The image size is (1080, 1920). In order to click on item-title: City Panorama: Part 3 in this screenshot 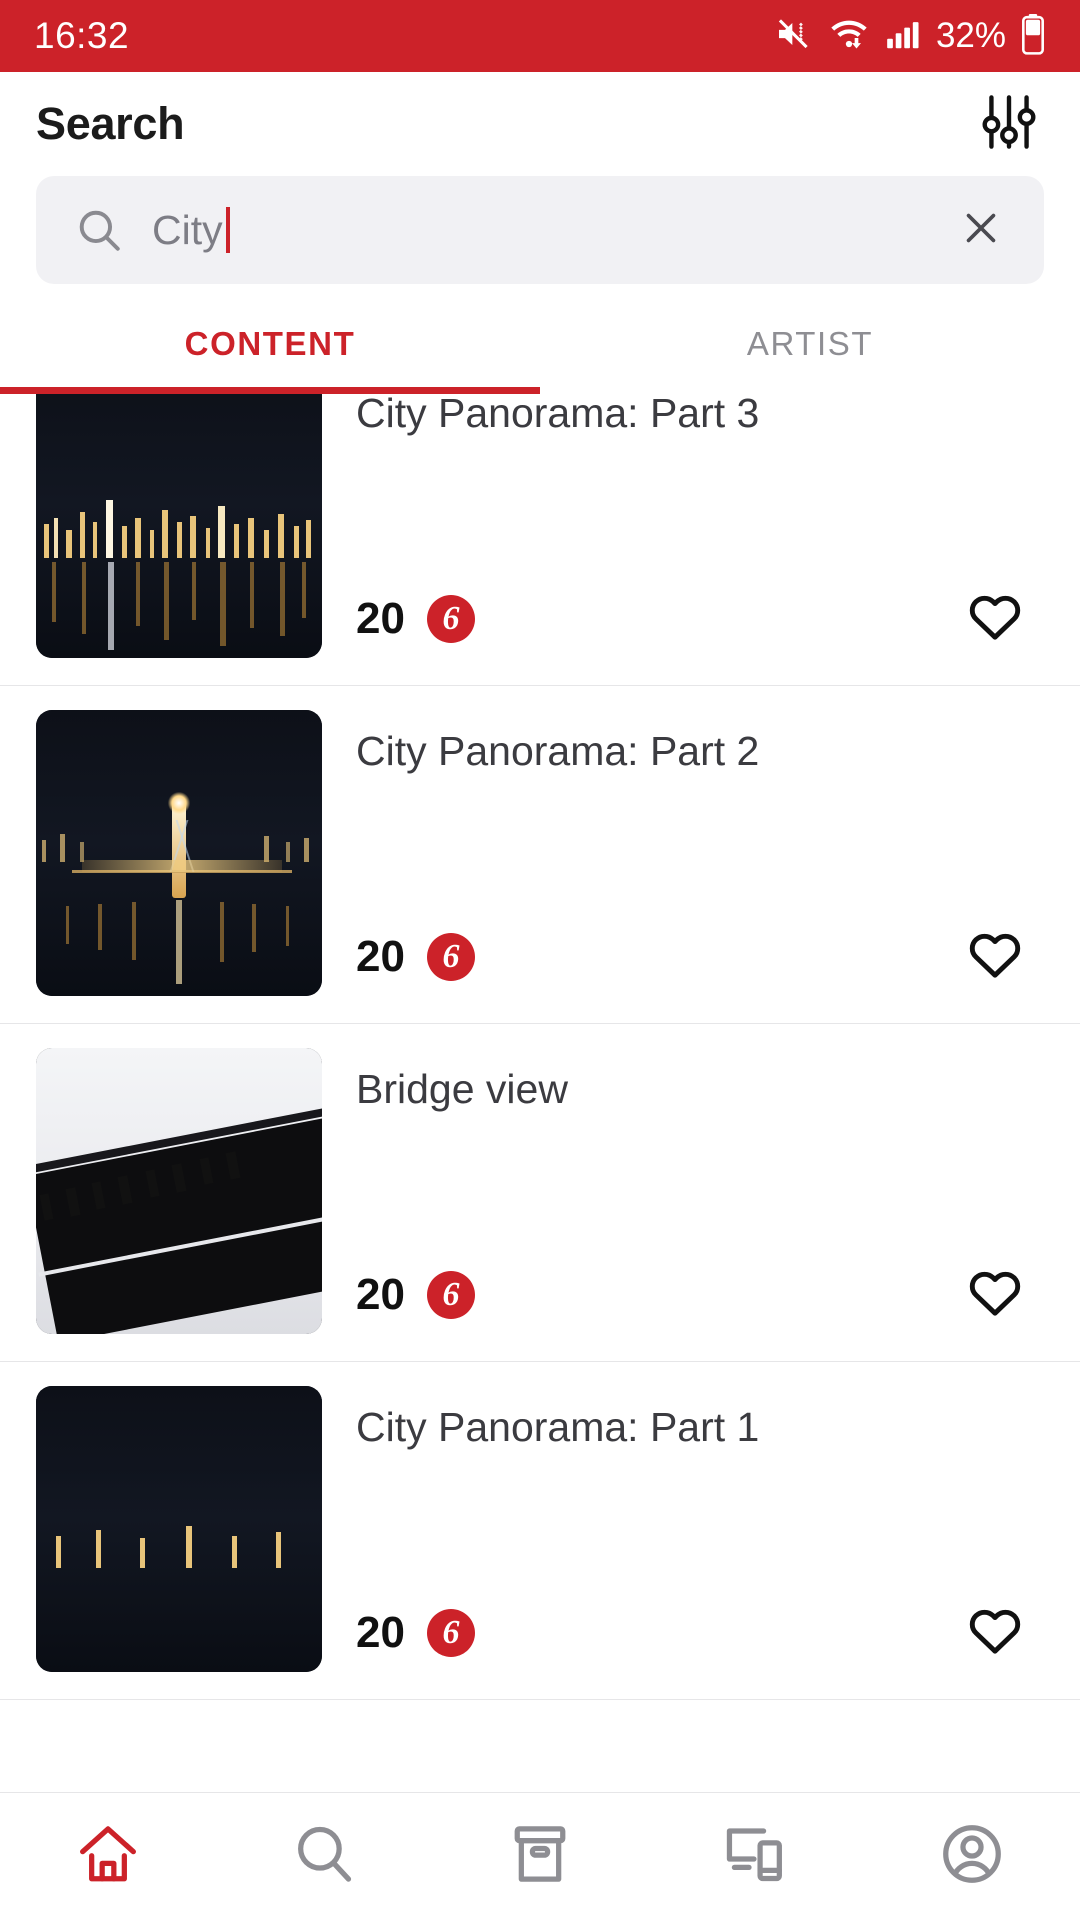, I will do `click(558, 415)`.